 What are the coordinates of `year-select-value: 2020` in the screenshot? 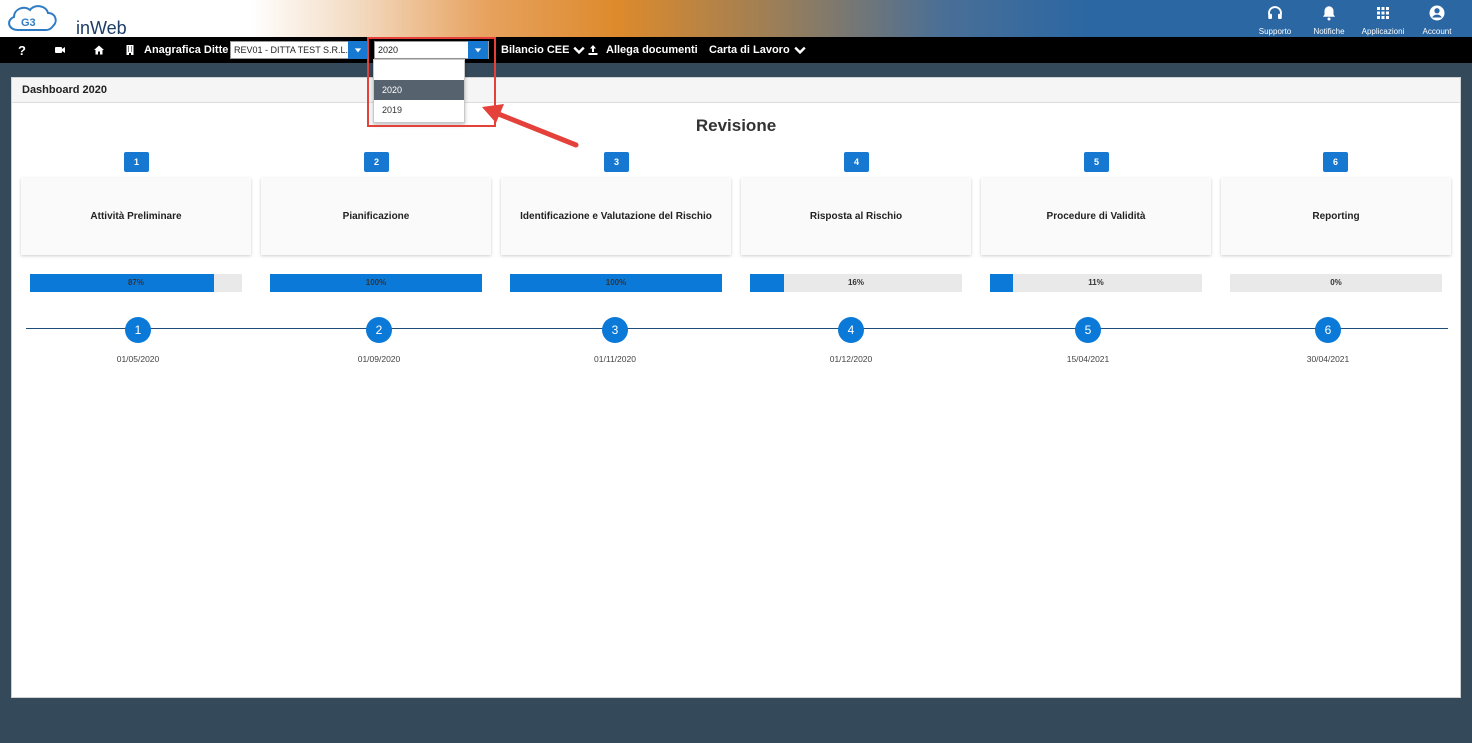 It's located at (388, 50).